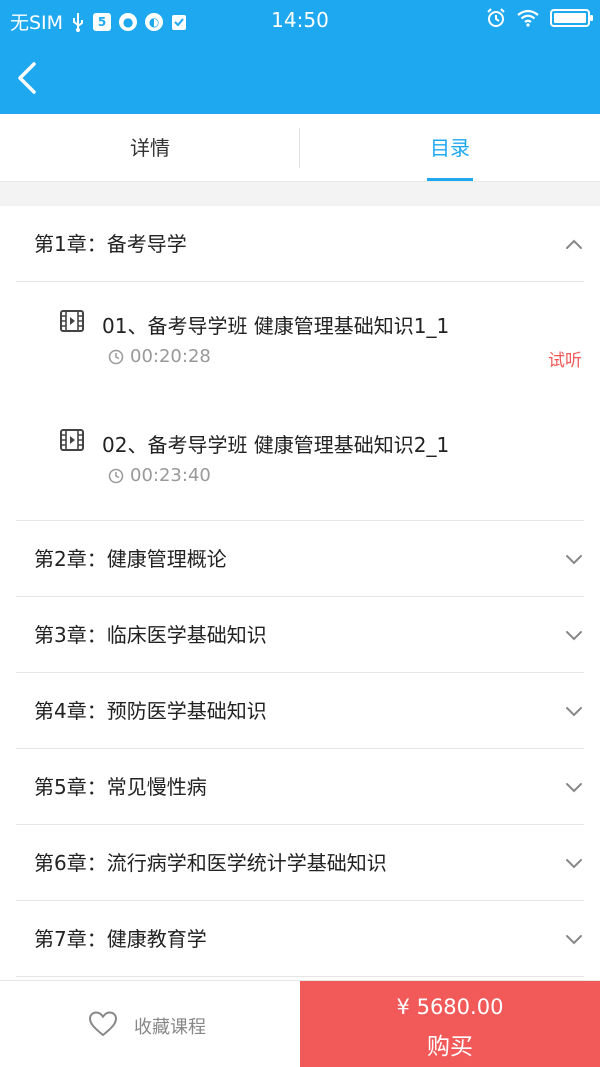  What do you see at coordinates (300, 787) in the screenshot?
I see `chapter-row-5: 第5章：常见慢性病` at bounding box center [300, 787].